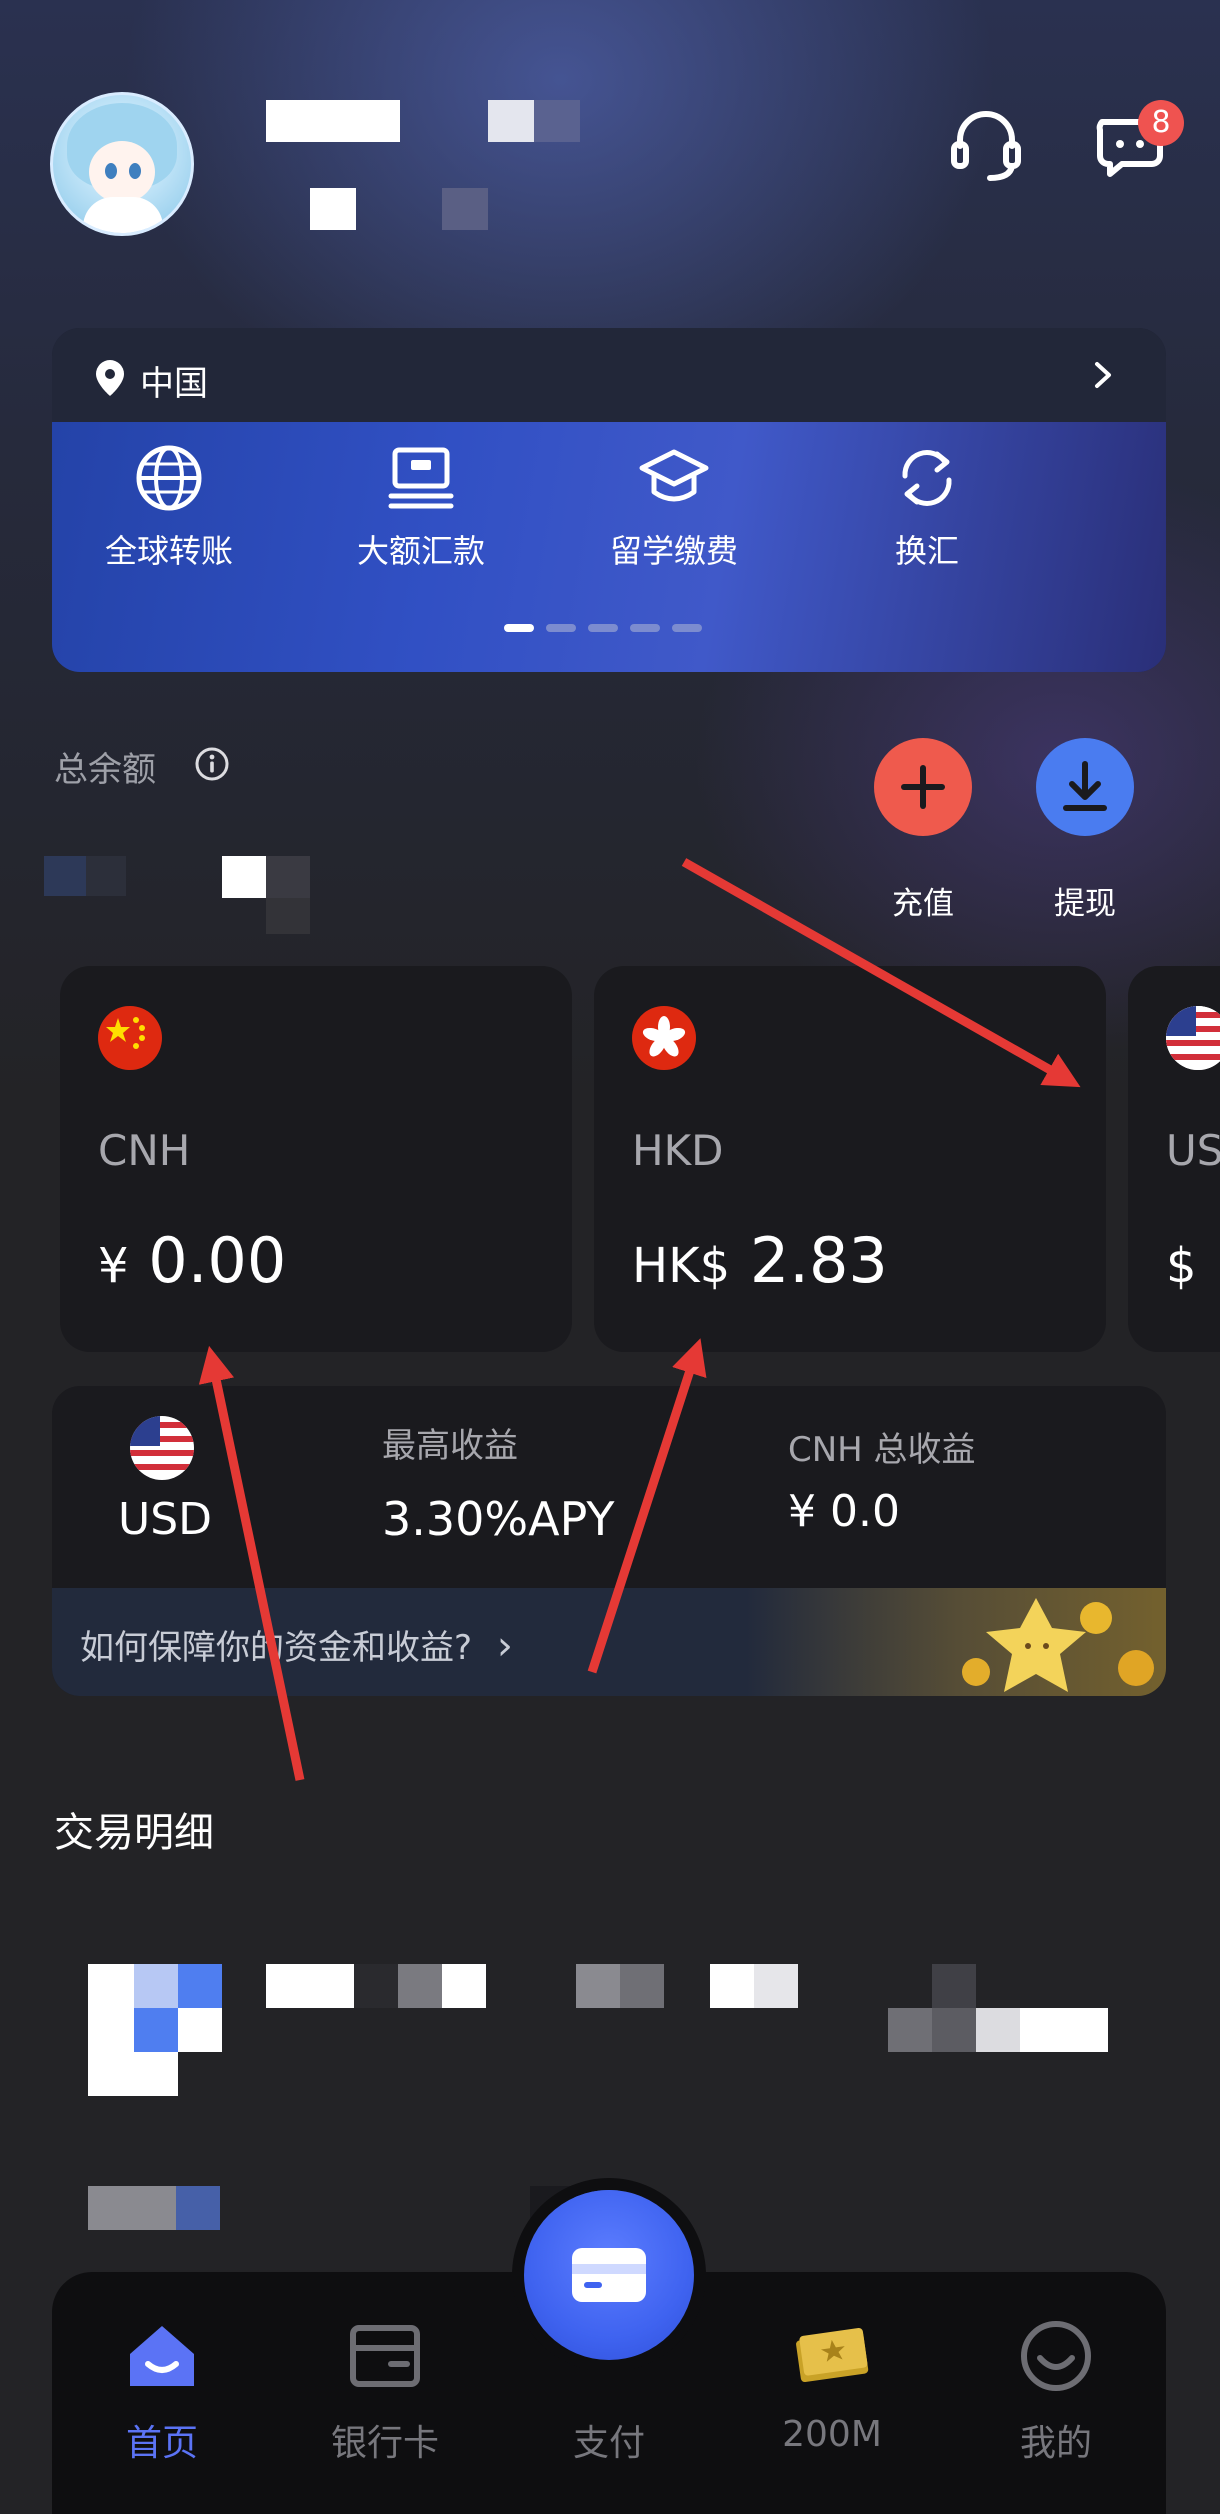 This screenshot has width=1220, height=2514. I want to click on currency-amount: HK$ 2.83, so click(760, 1260).